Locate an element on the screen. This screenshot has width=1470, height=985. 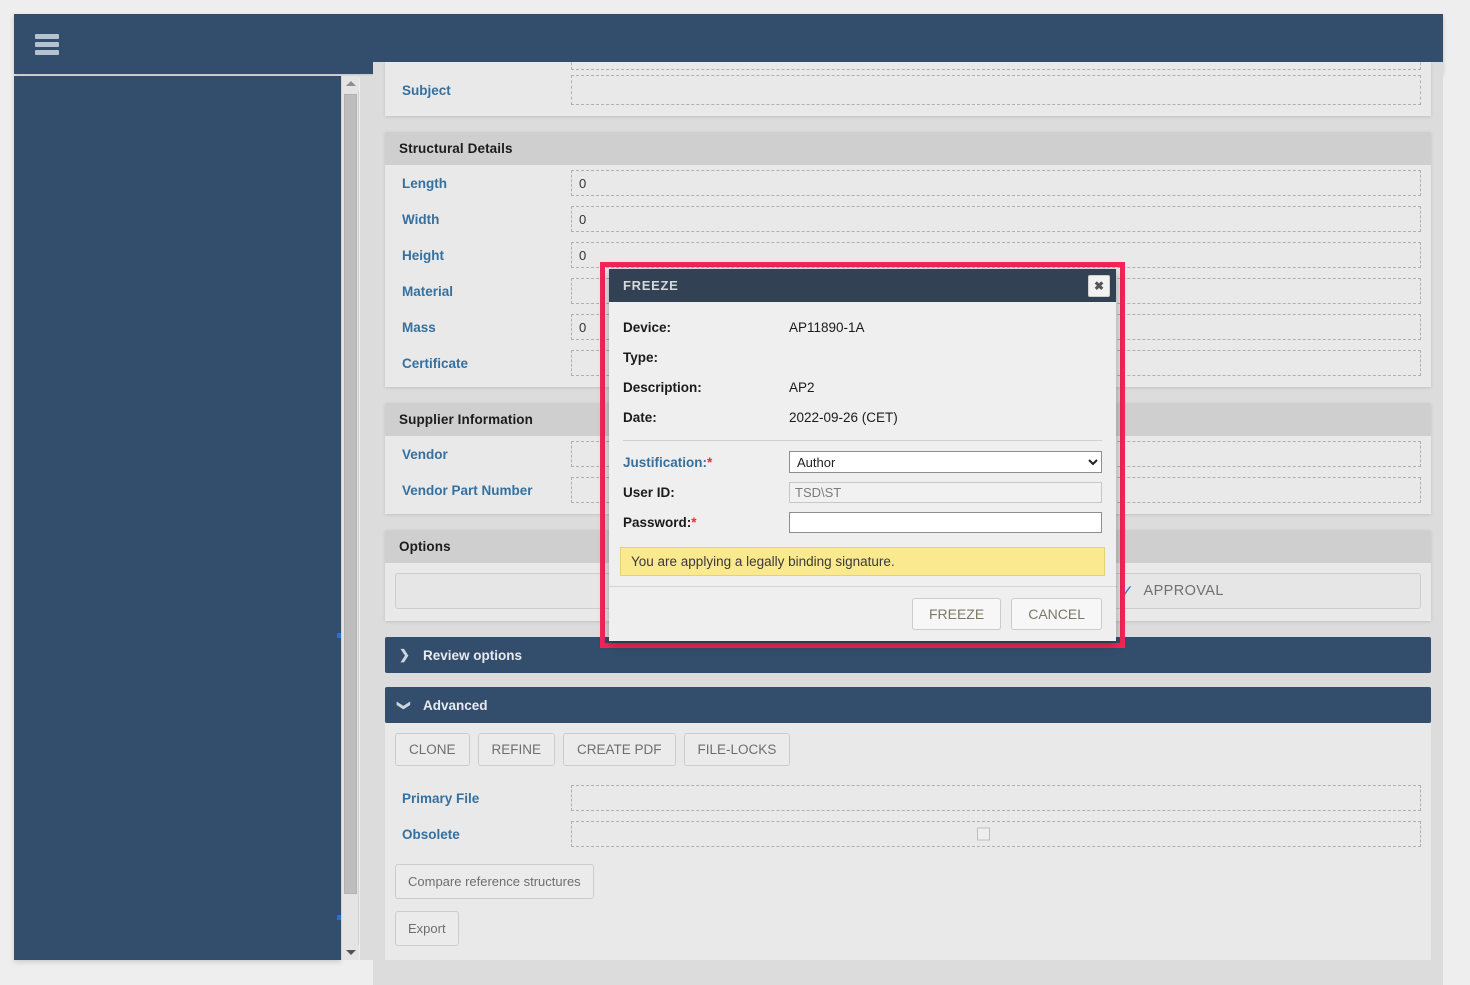
subject-label: Subject is located at coordinates (426, 90).